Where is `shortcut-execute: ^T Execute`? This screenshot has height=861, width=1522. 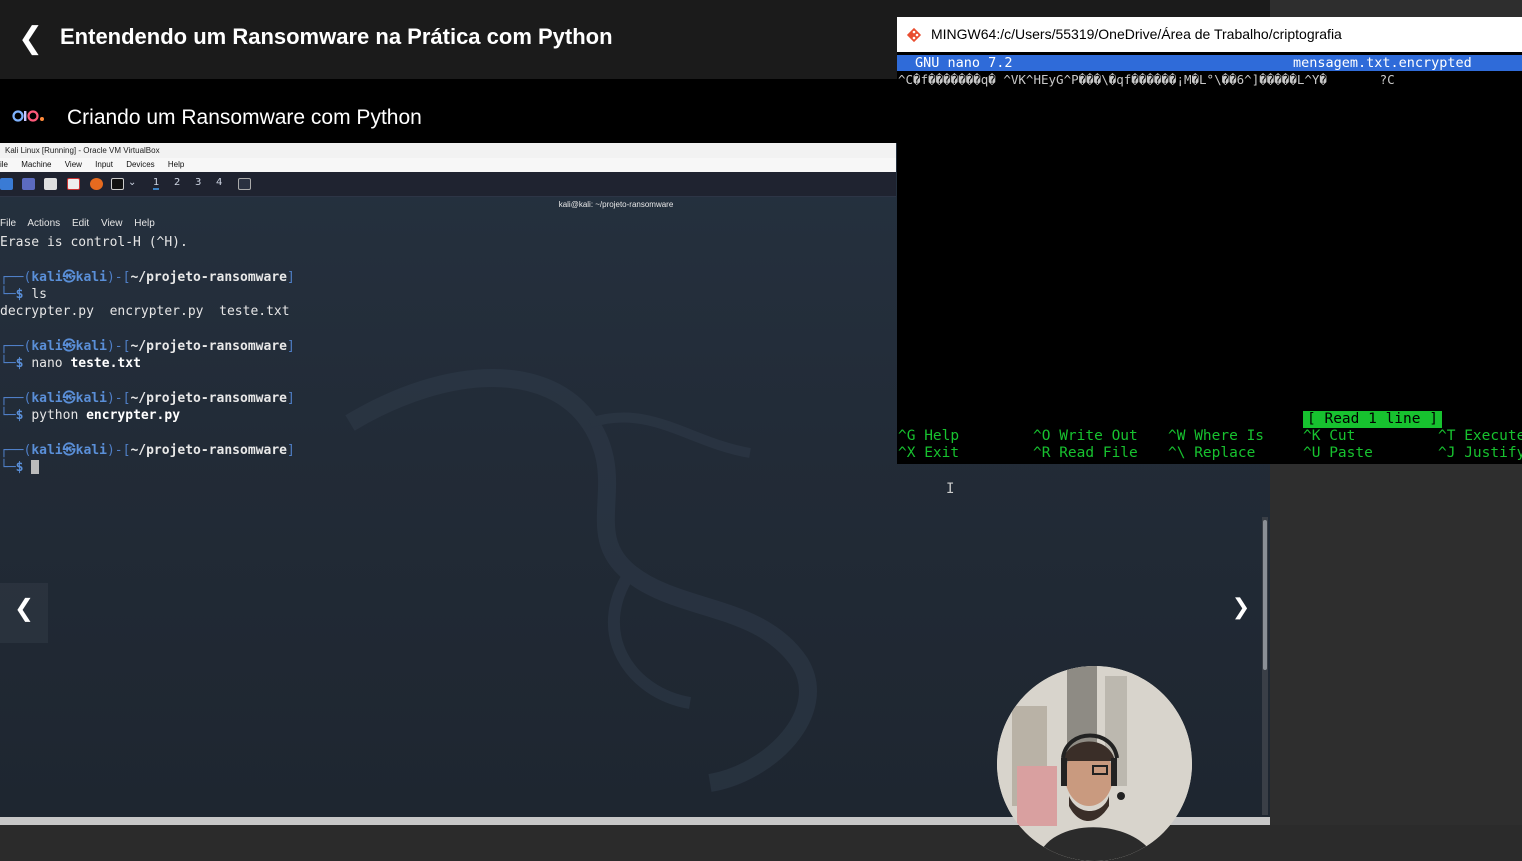 shortcut-execute: ^T Execute is located at coordinates (1480, 436).